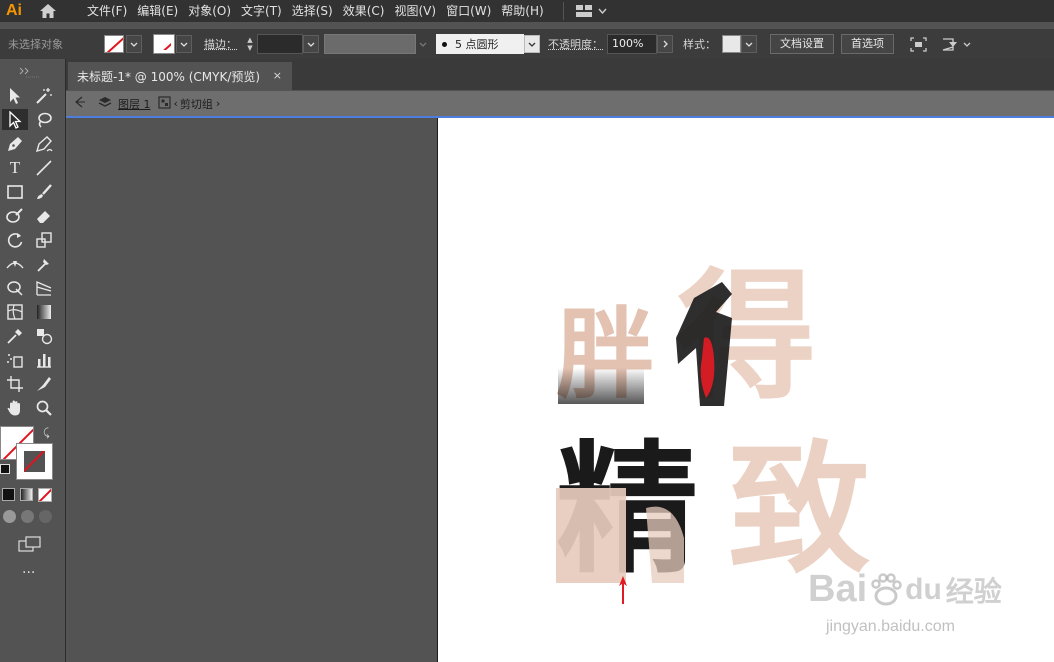 The height and width of the screenshot is (662, 1054). Describe the element at coordinates (44, 191) in the screenshot. I see `paintbrush-tool-icon` at that location.